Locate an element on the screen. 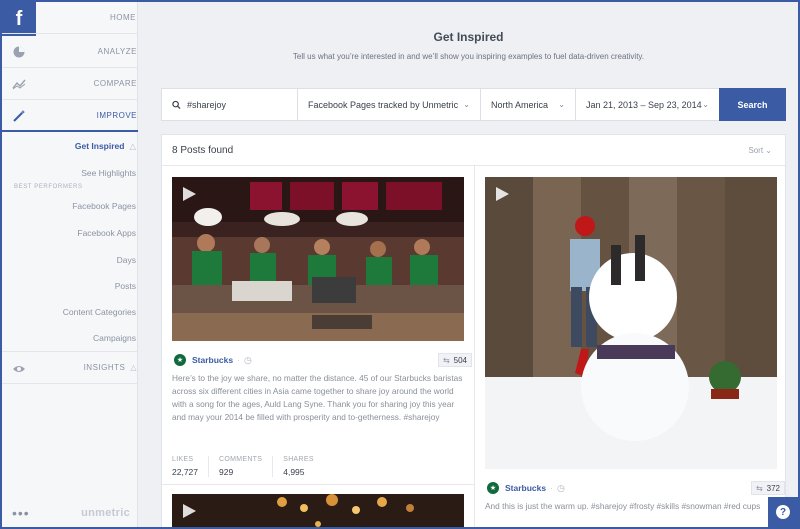  stat-value: 22,727 is located at coordinates (185, 472).